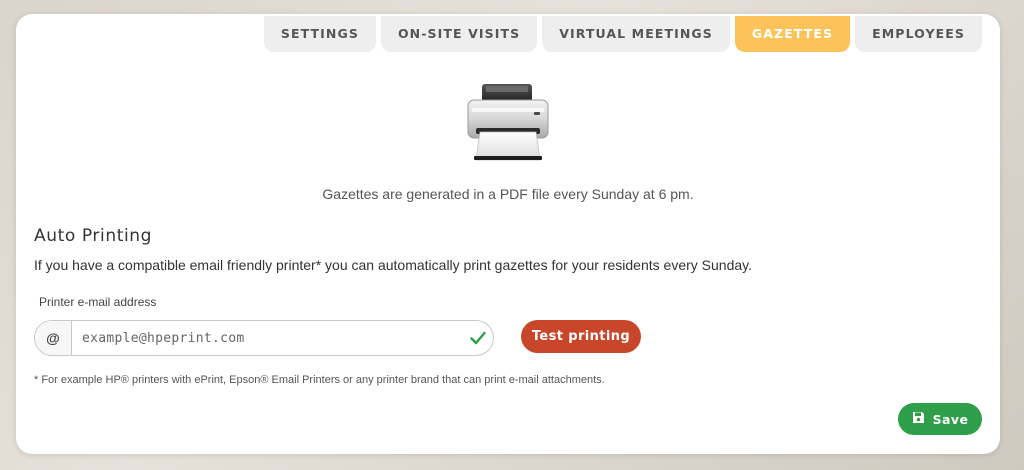  Describe the element at coordinates (319, 34) in the screenshot. I see `tab-settings: SETTINGS` at that location.